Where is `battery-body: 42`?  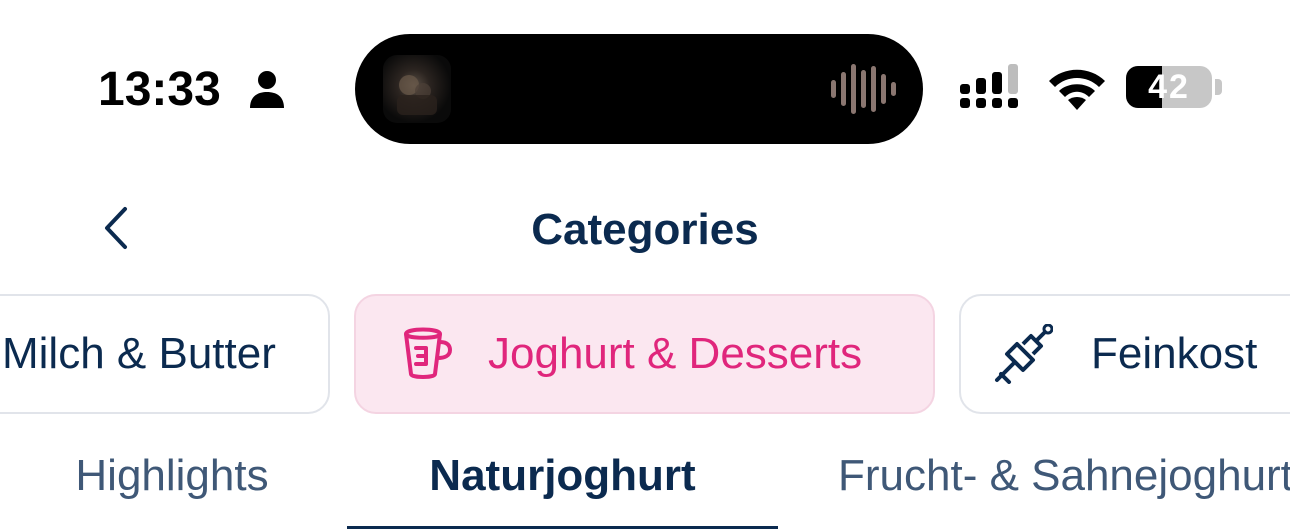 battery-body: 42 is located at coordinates (1169, 87).